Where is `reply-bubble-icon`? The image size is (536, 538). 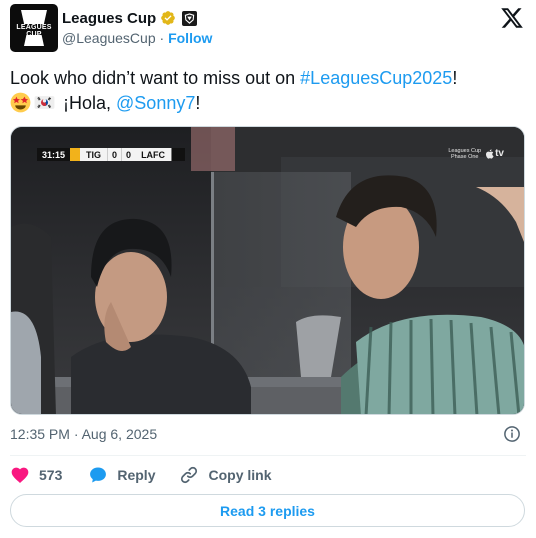
reply-bubble-icon is located at coordinates (98, 475).